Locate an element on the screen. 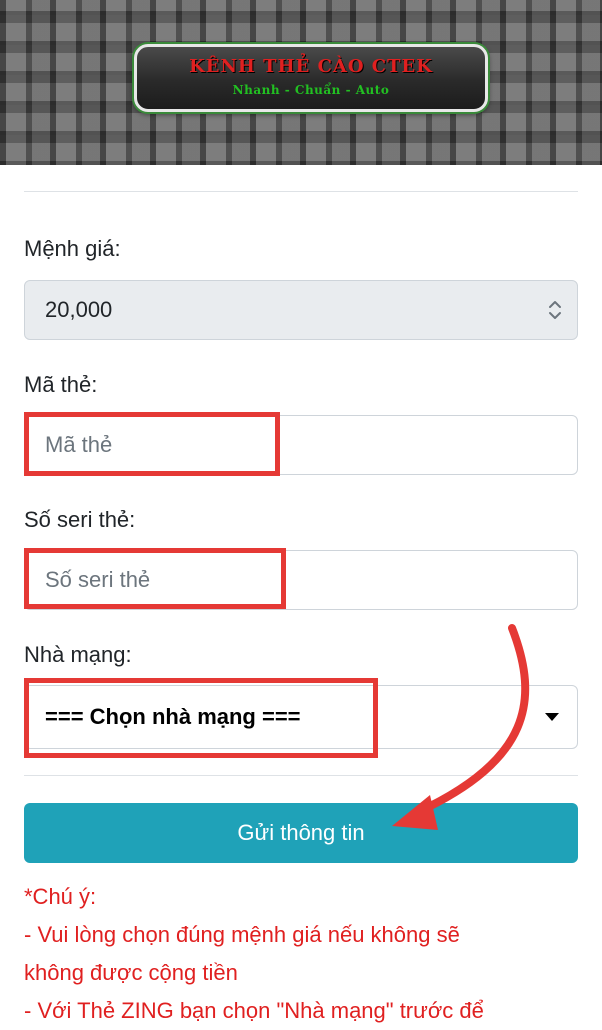 This screenshot has width=602, height=1030. caret-down-icon is located at coordinates (552, 717).